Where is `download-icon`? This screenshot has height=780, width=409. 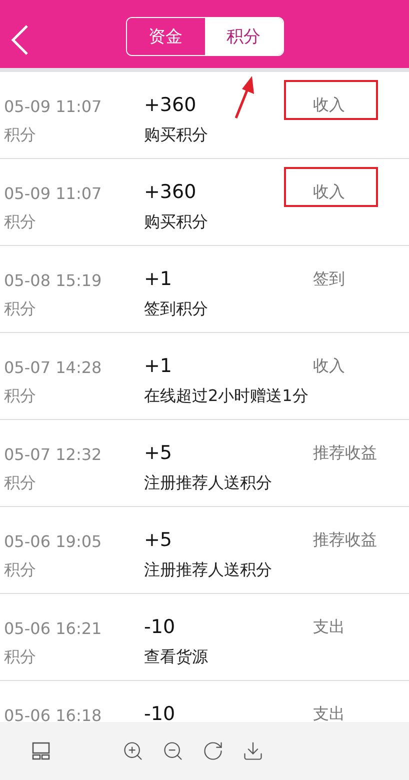 download-icon is located at coordinates (253, 751).